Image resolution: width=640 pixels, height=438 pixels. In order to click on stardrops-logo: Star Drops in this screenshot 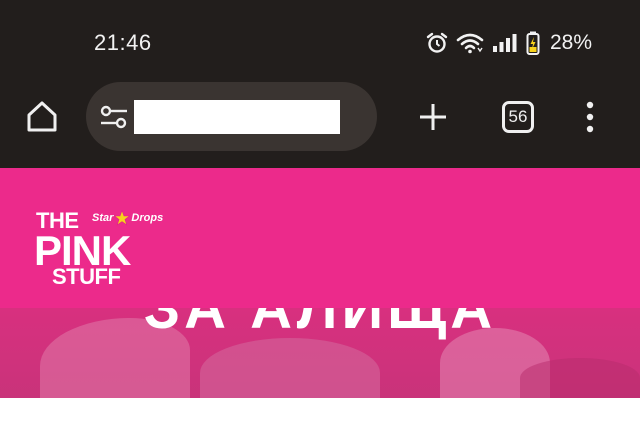, I will do `click(127, 218)`.